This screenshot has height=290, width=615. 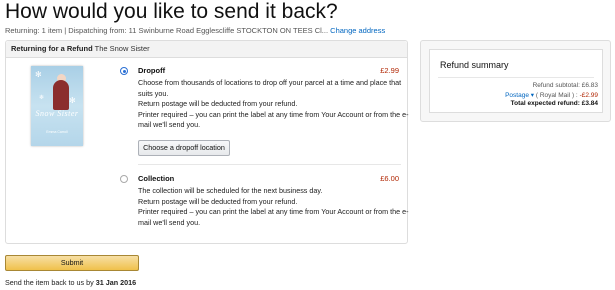 I want to click on dropoff-line: mail we'll send you., so click(x=169, y=124).